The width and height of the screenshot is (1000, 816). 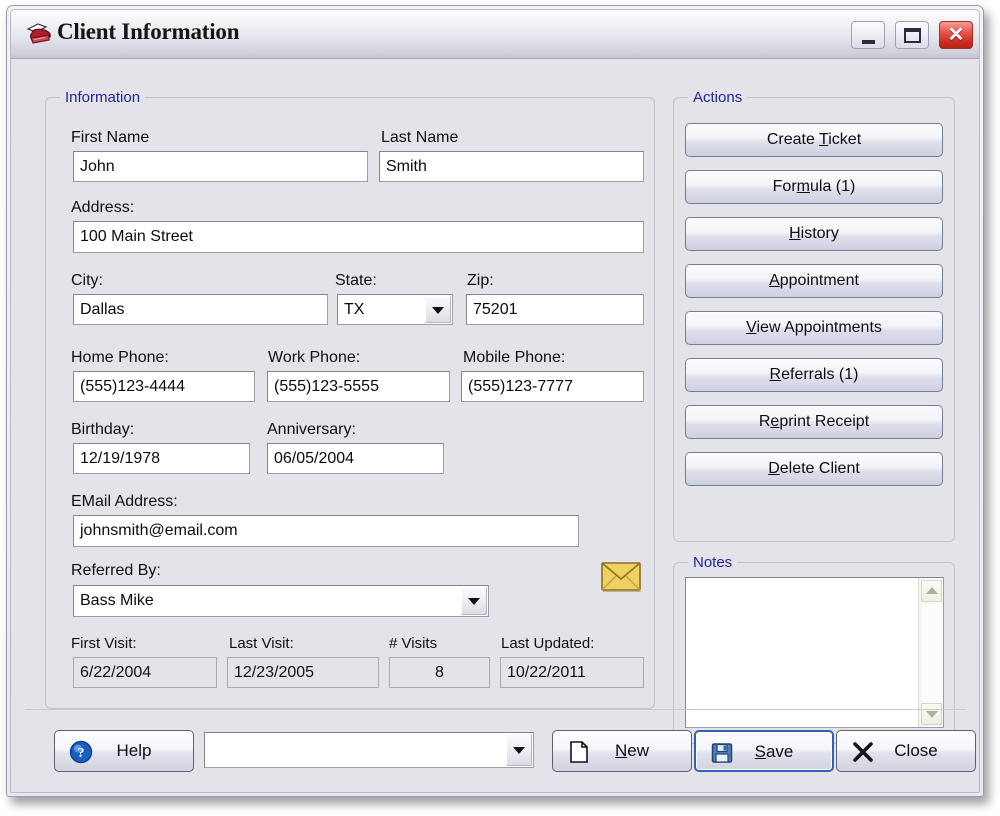 I want to click on state-select: TX, so click(x=395, y=309).